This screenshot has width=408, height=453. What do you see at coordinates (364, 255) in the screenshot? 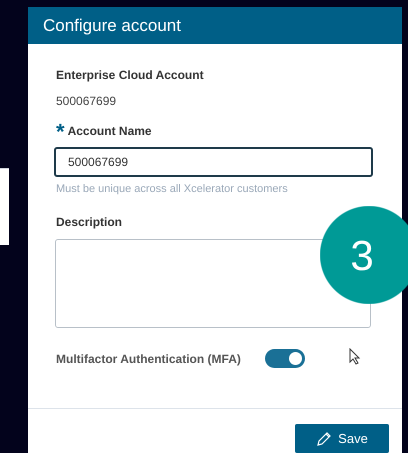
I see `step-badge-overlay: 3` at bounding box center [364, 255].